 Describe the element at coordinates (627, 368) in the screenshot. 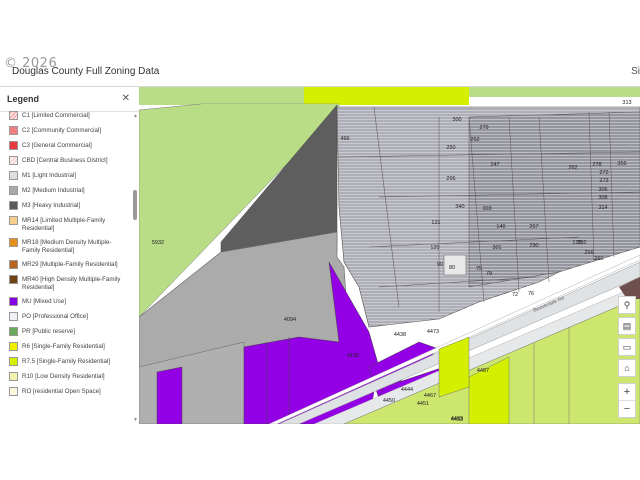

I see `home-icon: ⌂` at that location.